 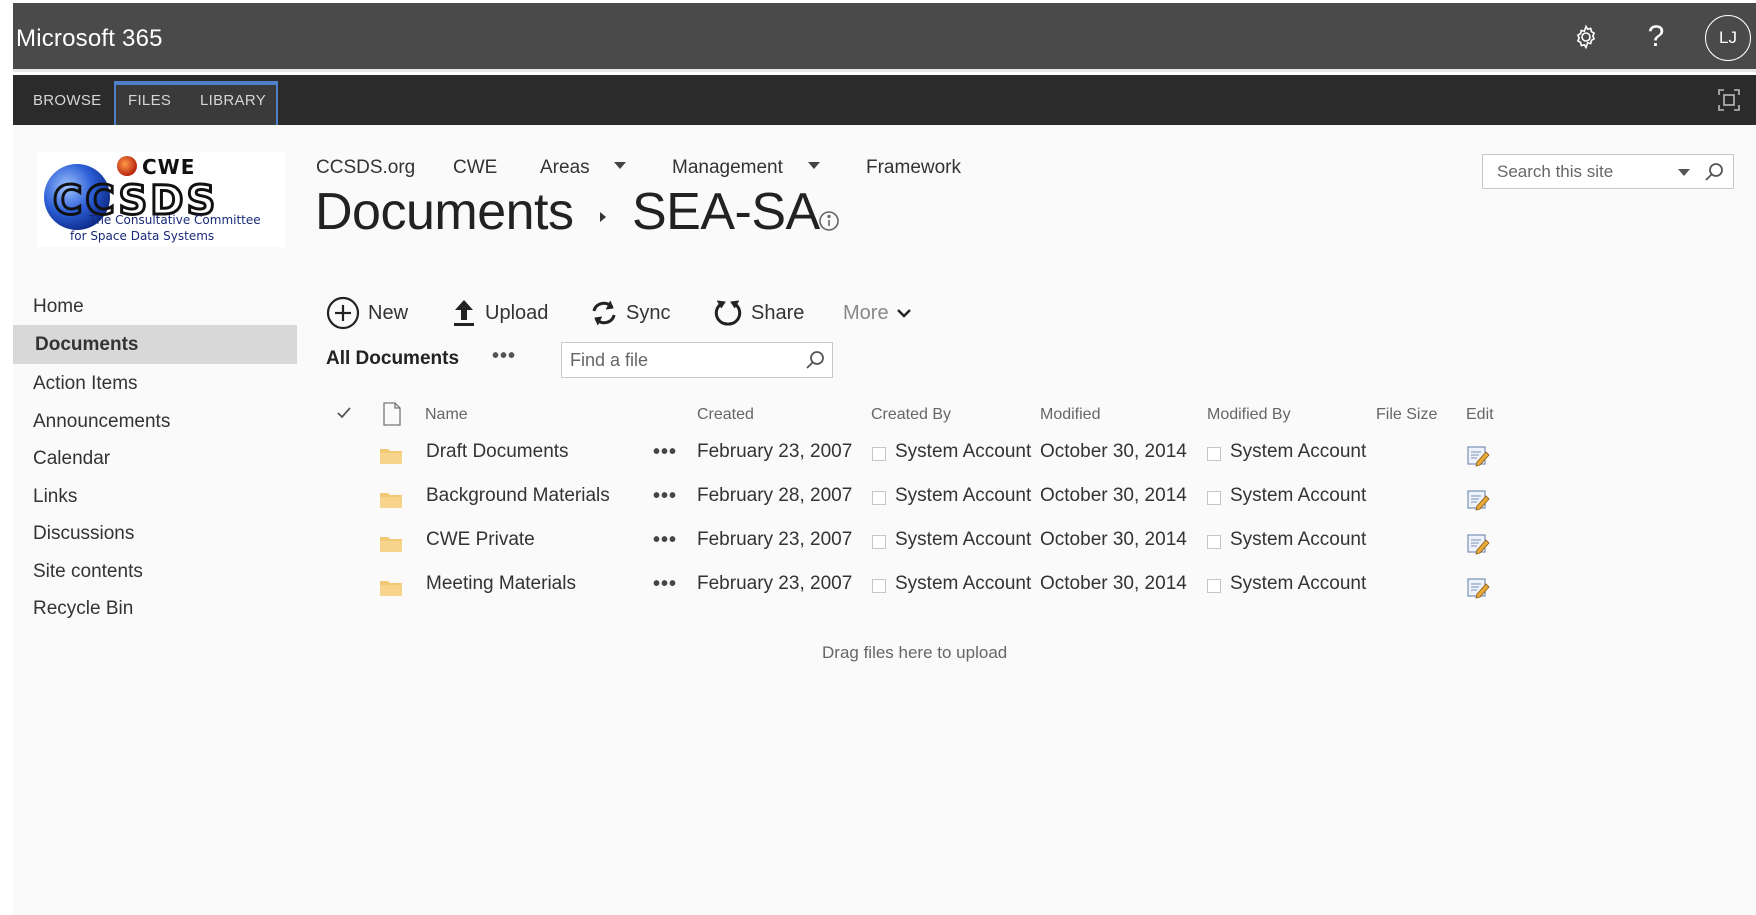 I want to click on column-header-name: Name, so click(x=446, y=415).